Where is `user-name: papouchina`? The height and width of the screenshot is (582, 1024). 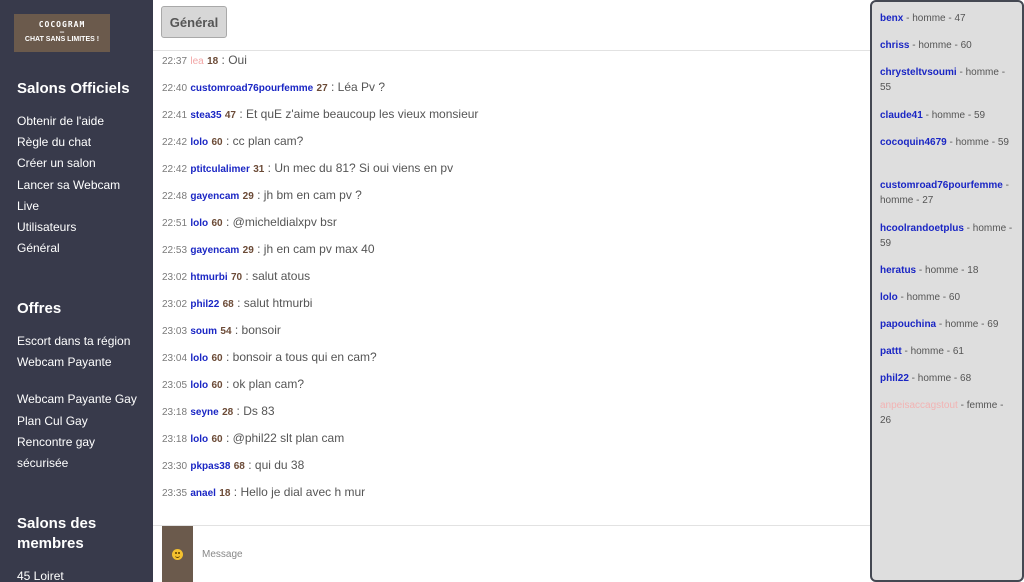 user-name: papouchina is located at coordinates (908, 324).